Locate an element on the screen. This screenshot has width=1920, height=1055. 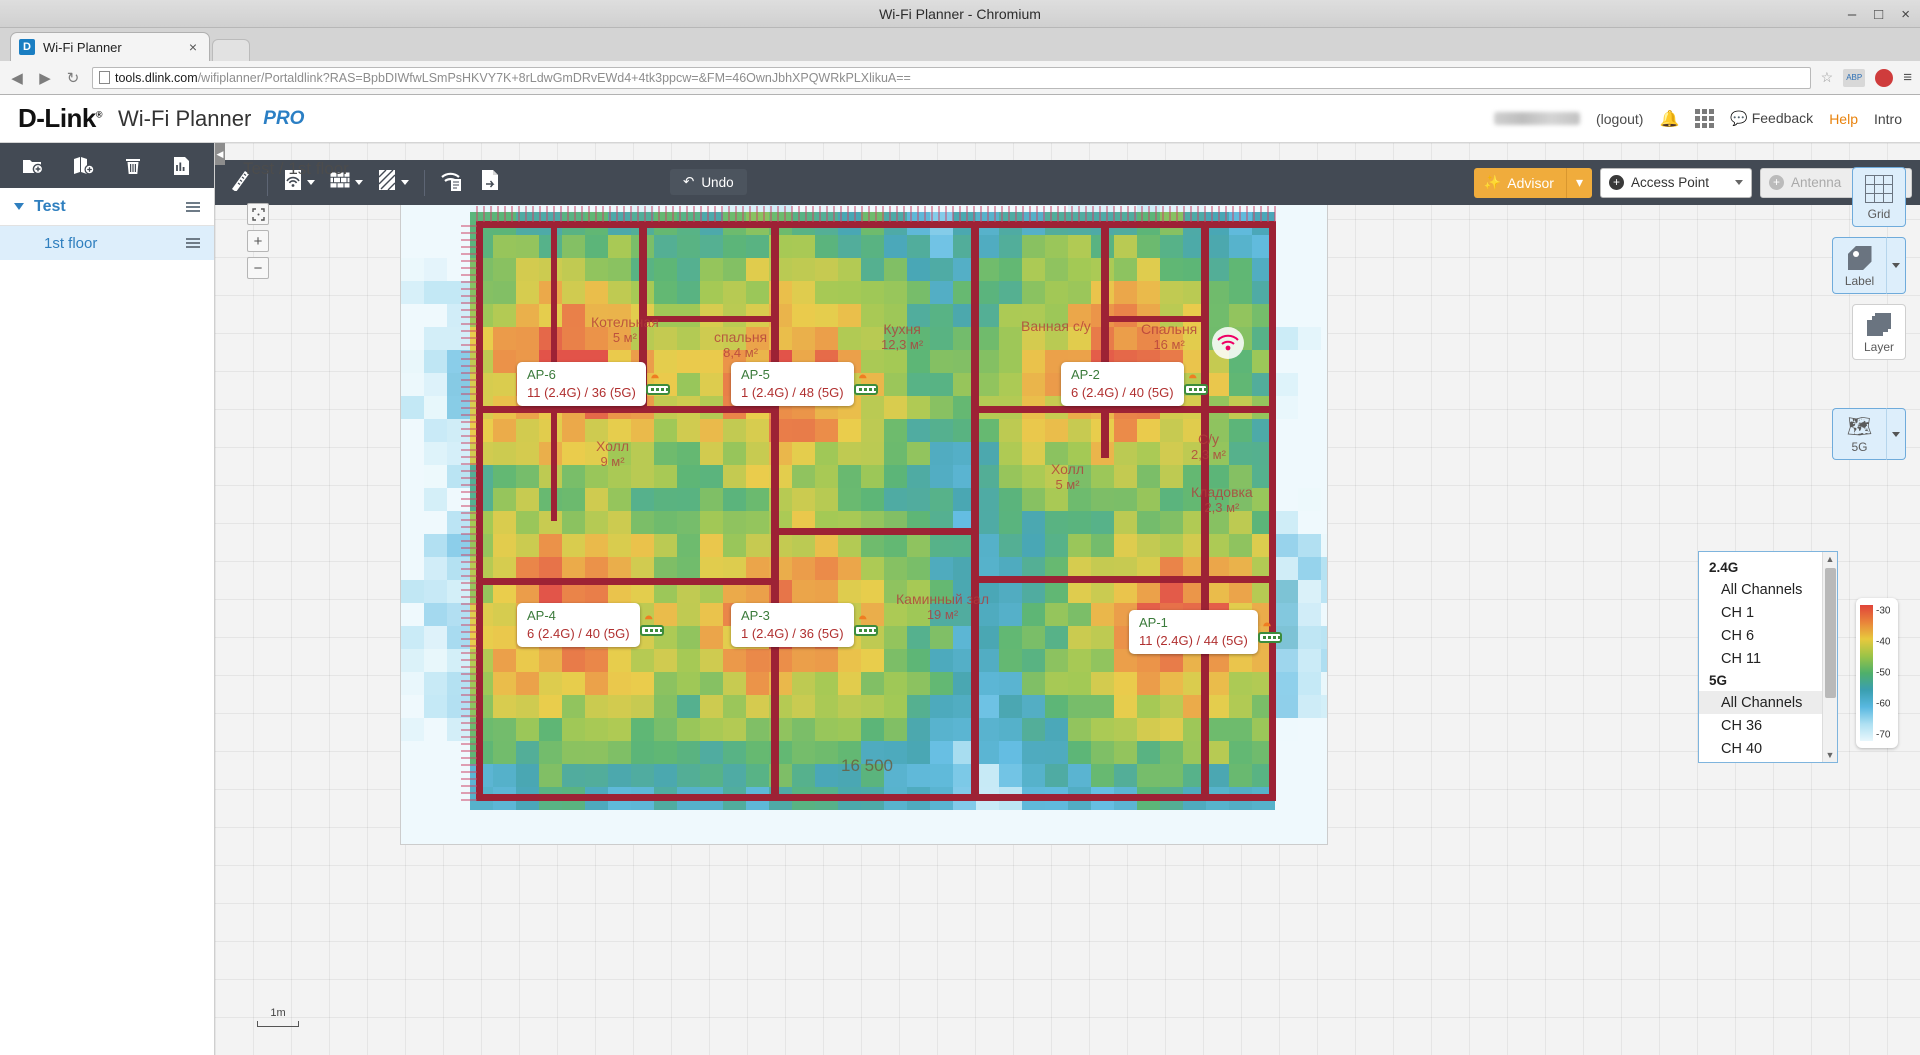
access-point: AP-5 1 (2.4G) / 48 (5G) ◓ is located at coordinates (805, 384).